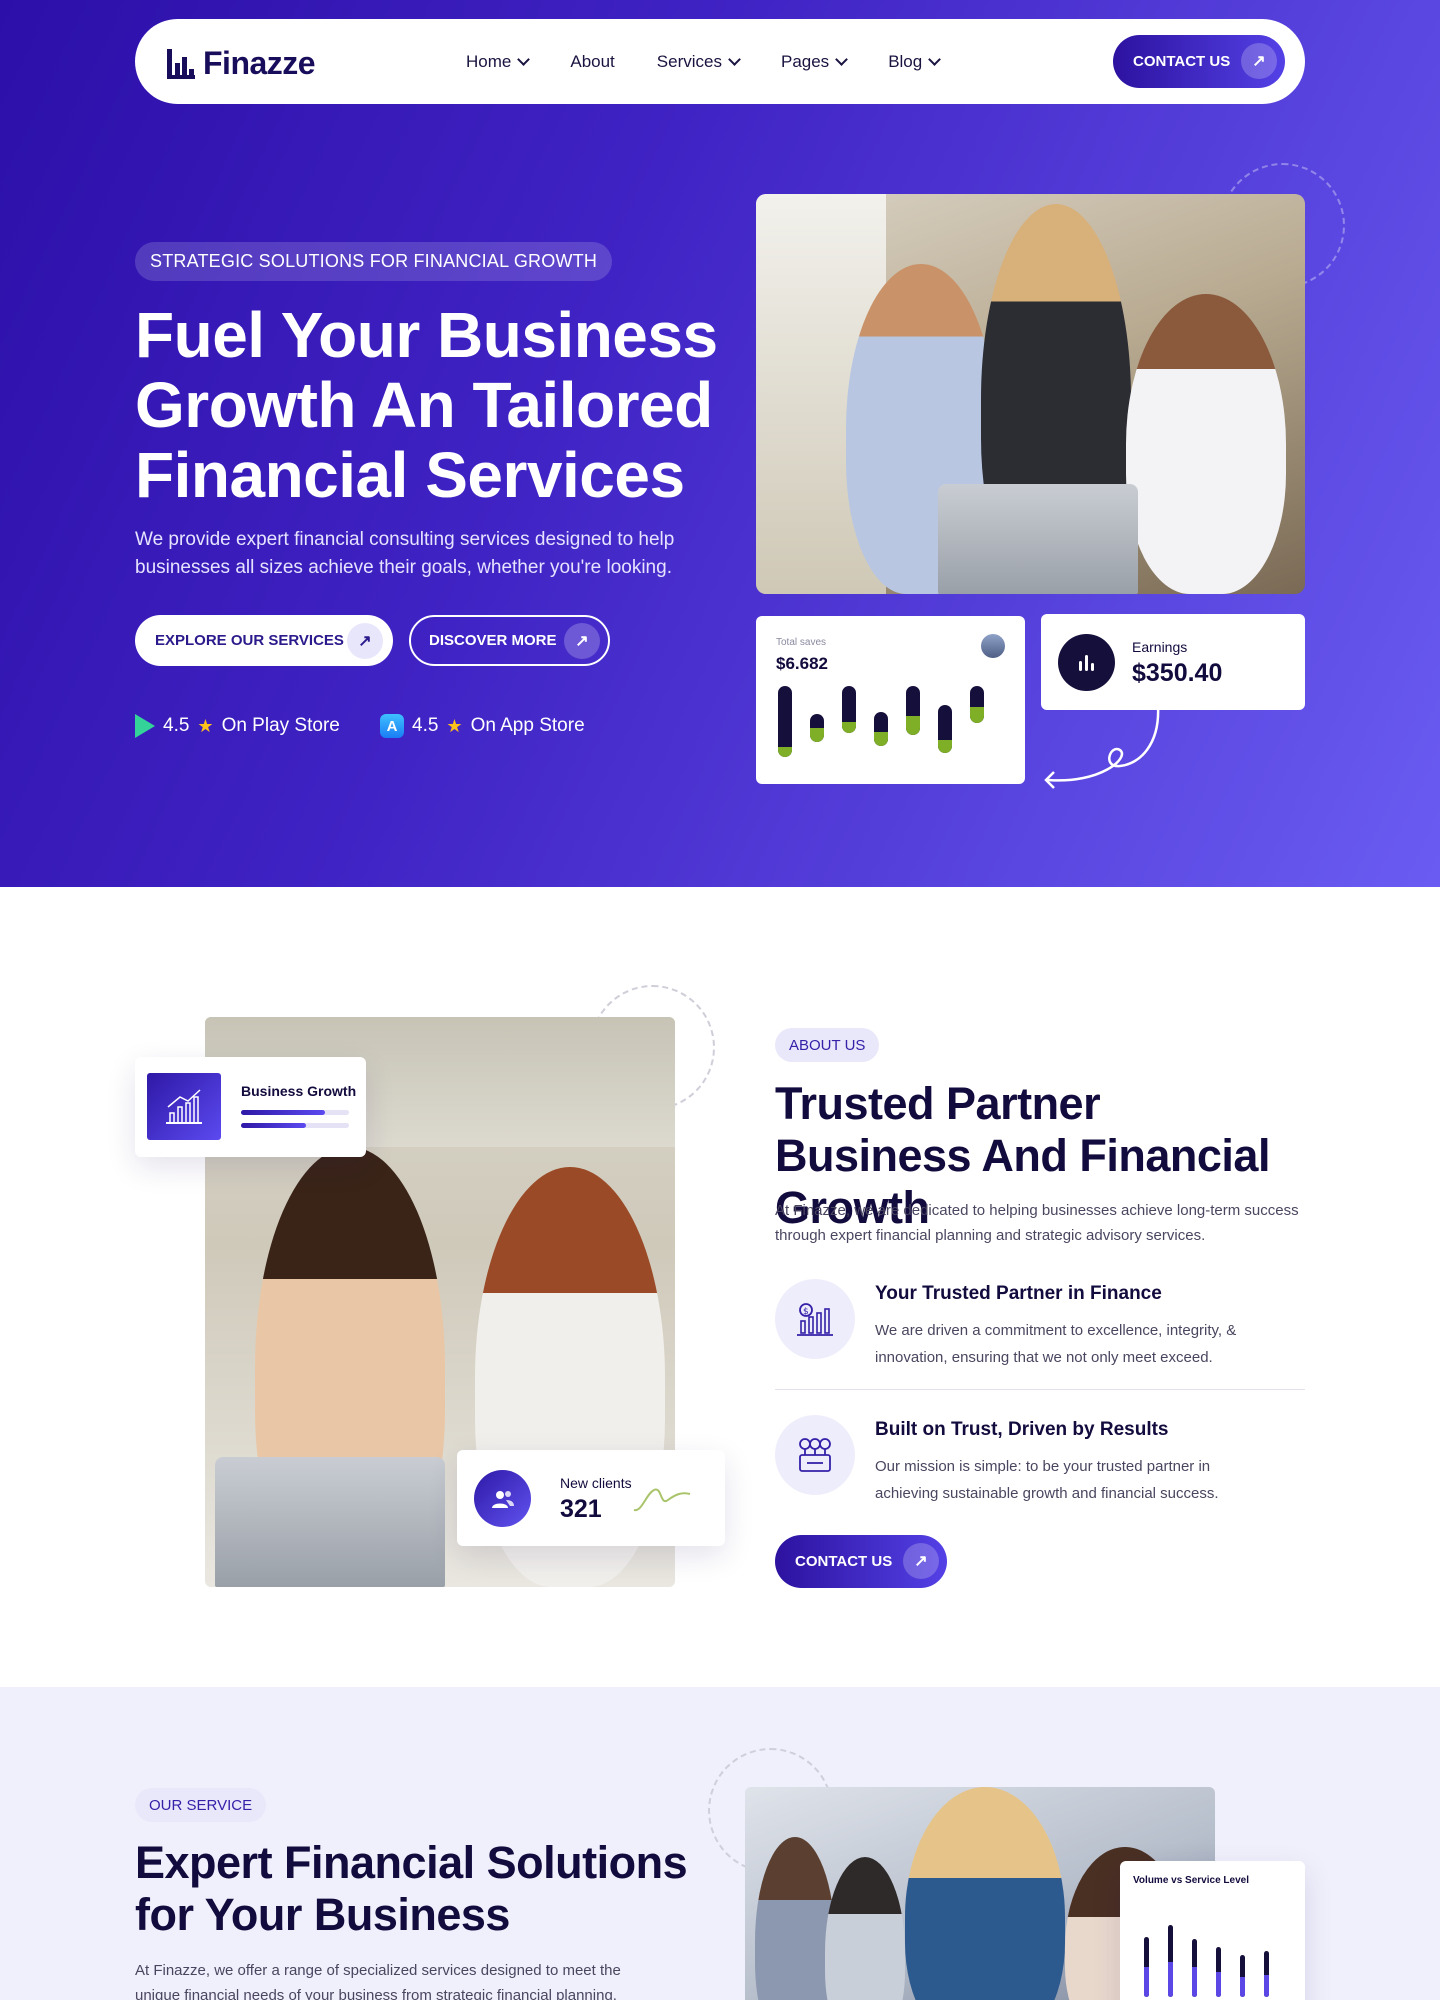 This screenshot has height=2000, width=1440. Describe the element at coordinates (689, 61) in the screenshot. I see `menu-item-label: Services` at that location.